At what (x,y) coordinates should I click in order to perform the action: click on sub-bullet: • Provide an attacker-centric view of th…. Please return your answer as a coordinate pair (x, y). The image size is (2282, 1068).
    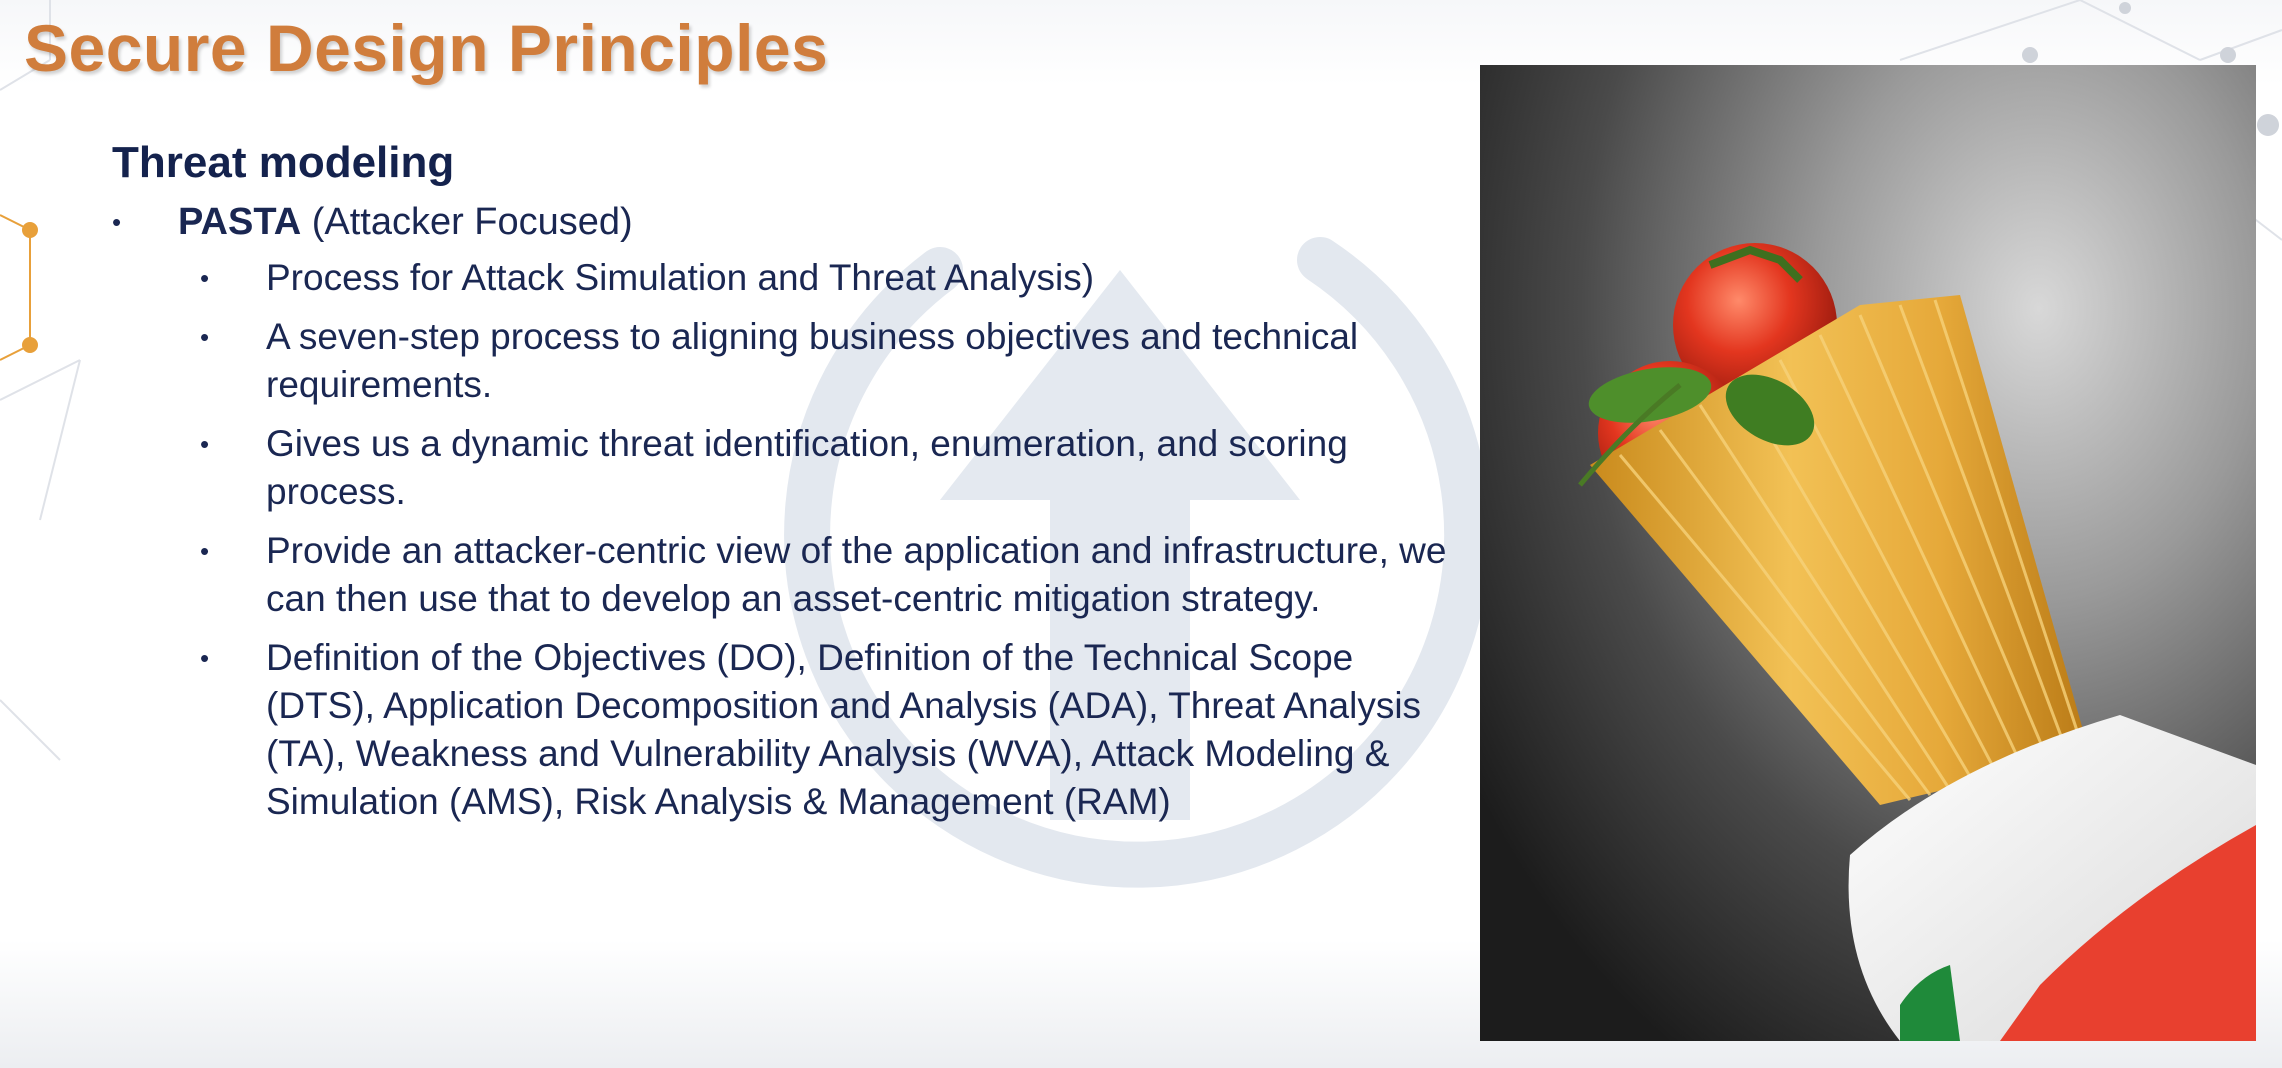
    Looking at the image, I should click on (792, 575).